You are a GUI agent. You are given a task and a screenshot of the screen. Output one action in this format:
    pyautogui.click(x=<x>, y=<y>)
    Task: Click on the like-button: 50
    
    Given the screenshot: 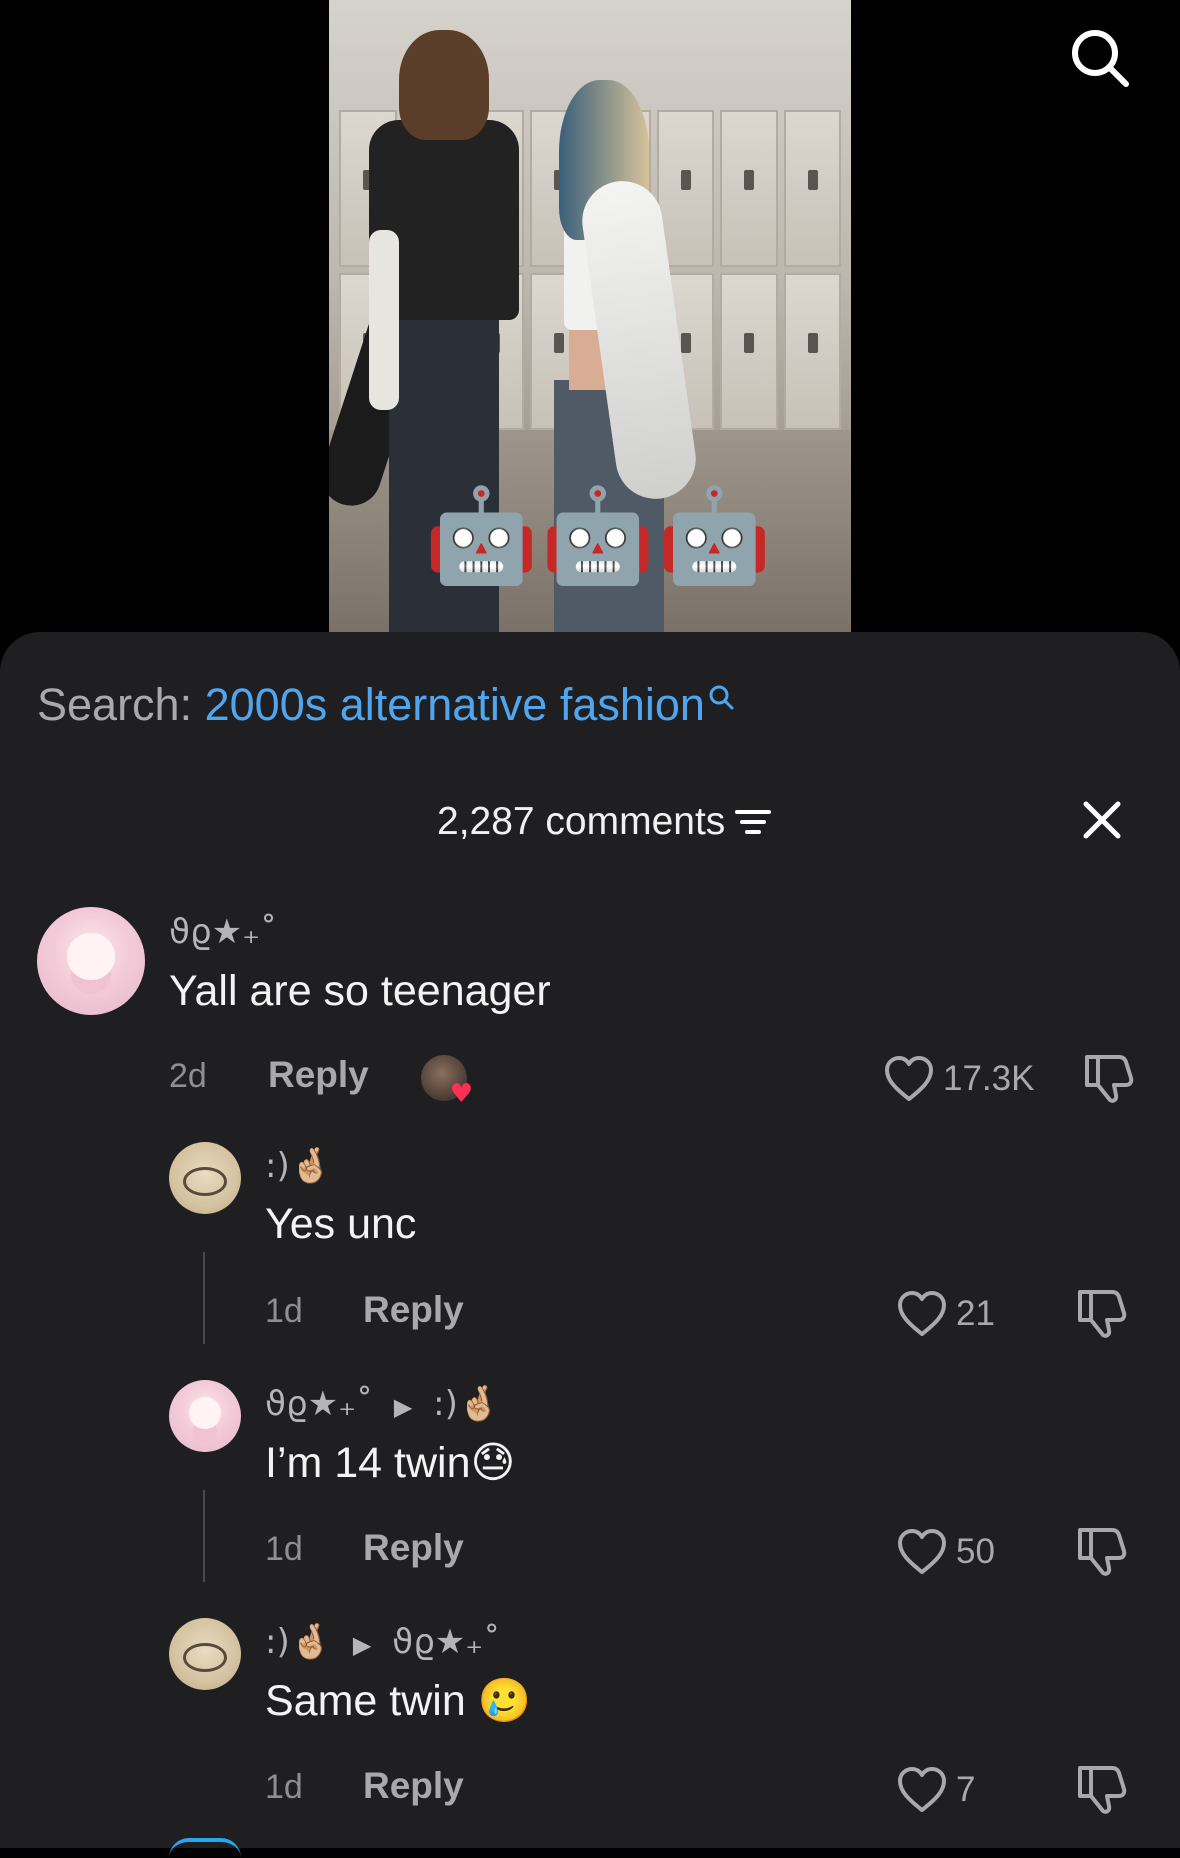 What is the action you would take?
    pyautogui.click(x=945, y=1552)
    